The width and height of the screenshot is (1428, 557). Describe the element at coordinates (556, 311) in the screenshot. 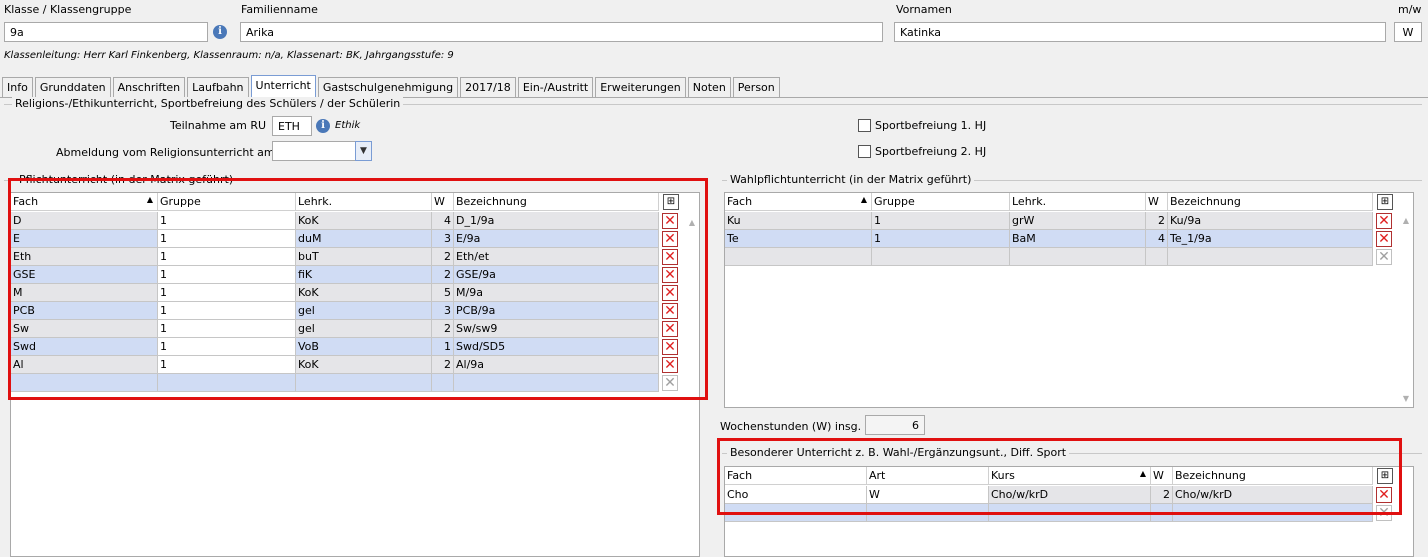

I see `cell-bezeichnung: PCB/9a` at that location.